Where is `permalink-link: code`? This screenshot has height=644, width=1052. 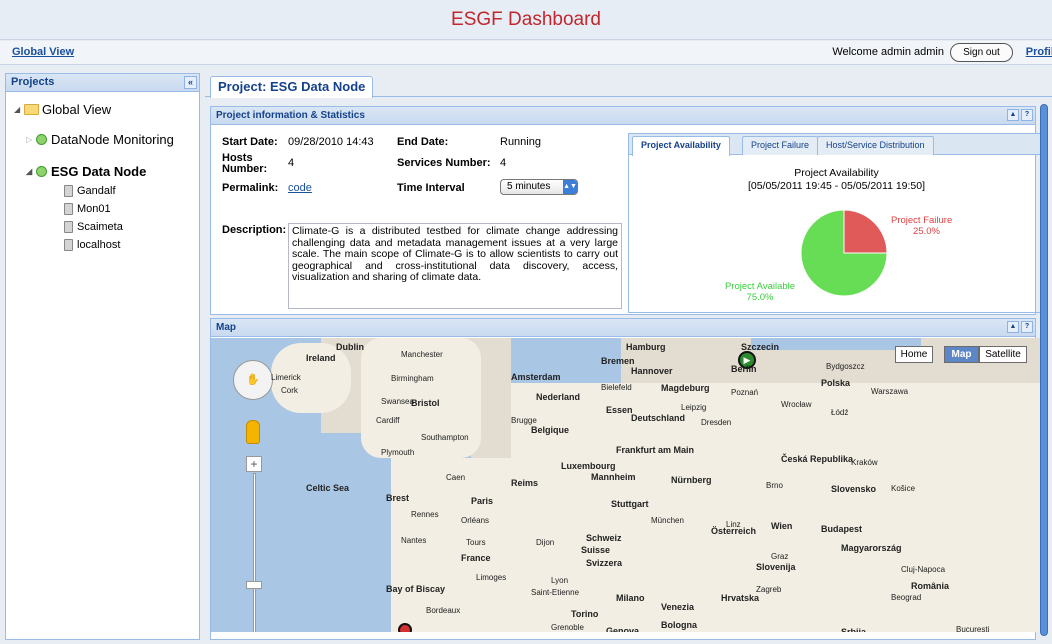 permalink-link: code is located at coordinates (300, 188).